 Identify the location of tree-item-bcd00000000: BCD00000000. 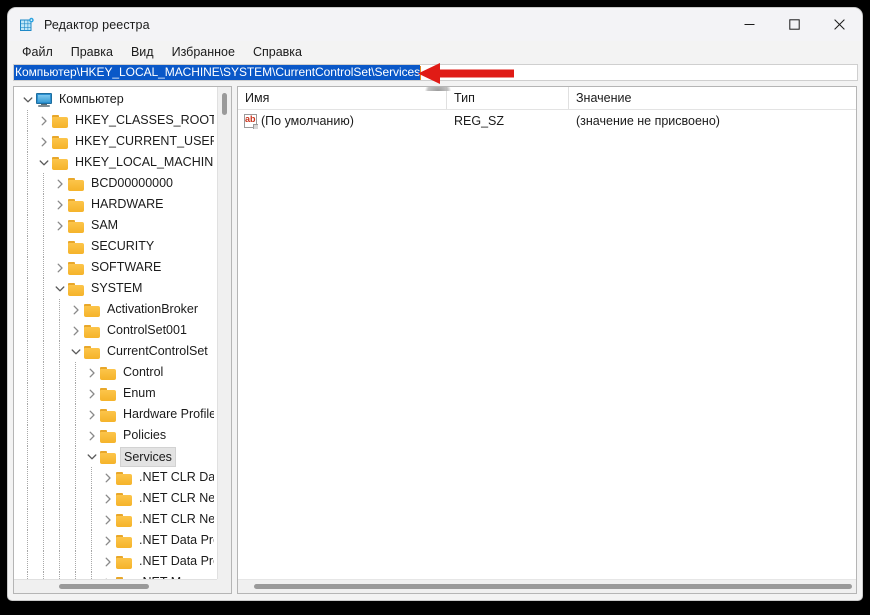
(114, 183).